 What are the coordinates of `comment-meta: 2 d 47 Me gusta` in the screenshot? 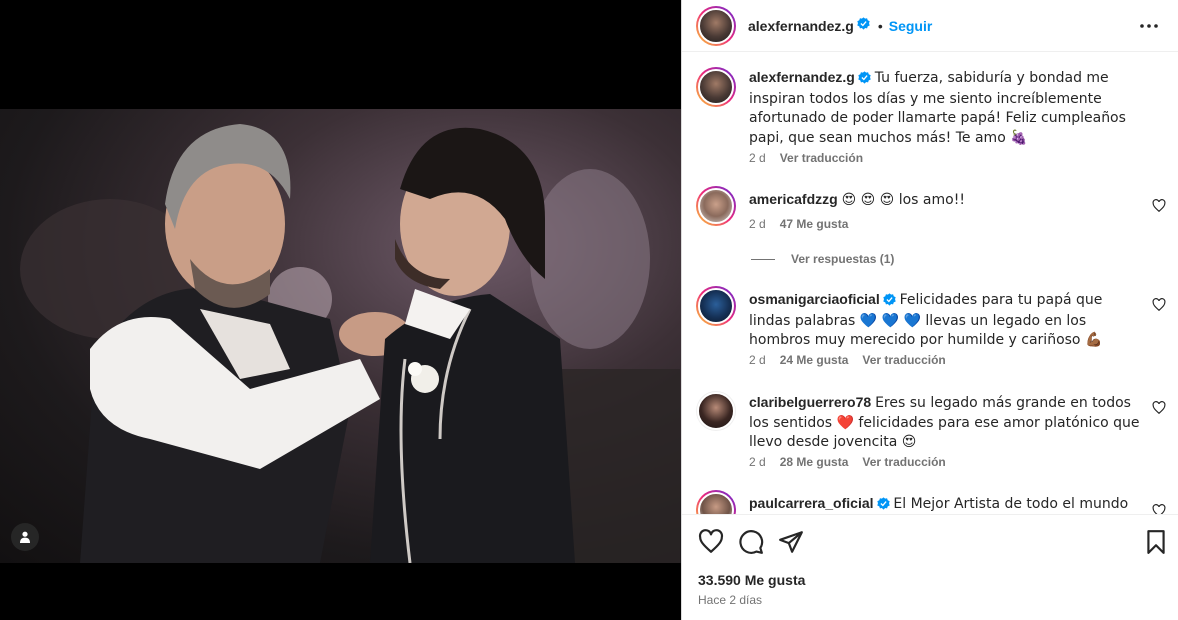 It's located at (798, 224).